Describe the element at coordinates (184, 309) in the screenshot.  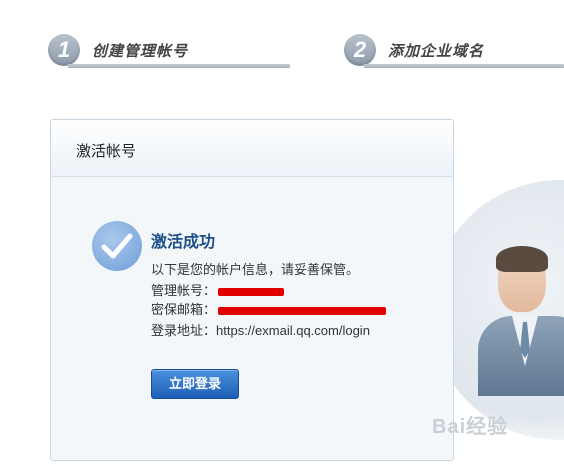
I see `security-email-label: 密保邮箱：` at that location.